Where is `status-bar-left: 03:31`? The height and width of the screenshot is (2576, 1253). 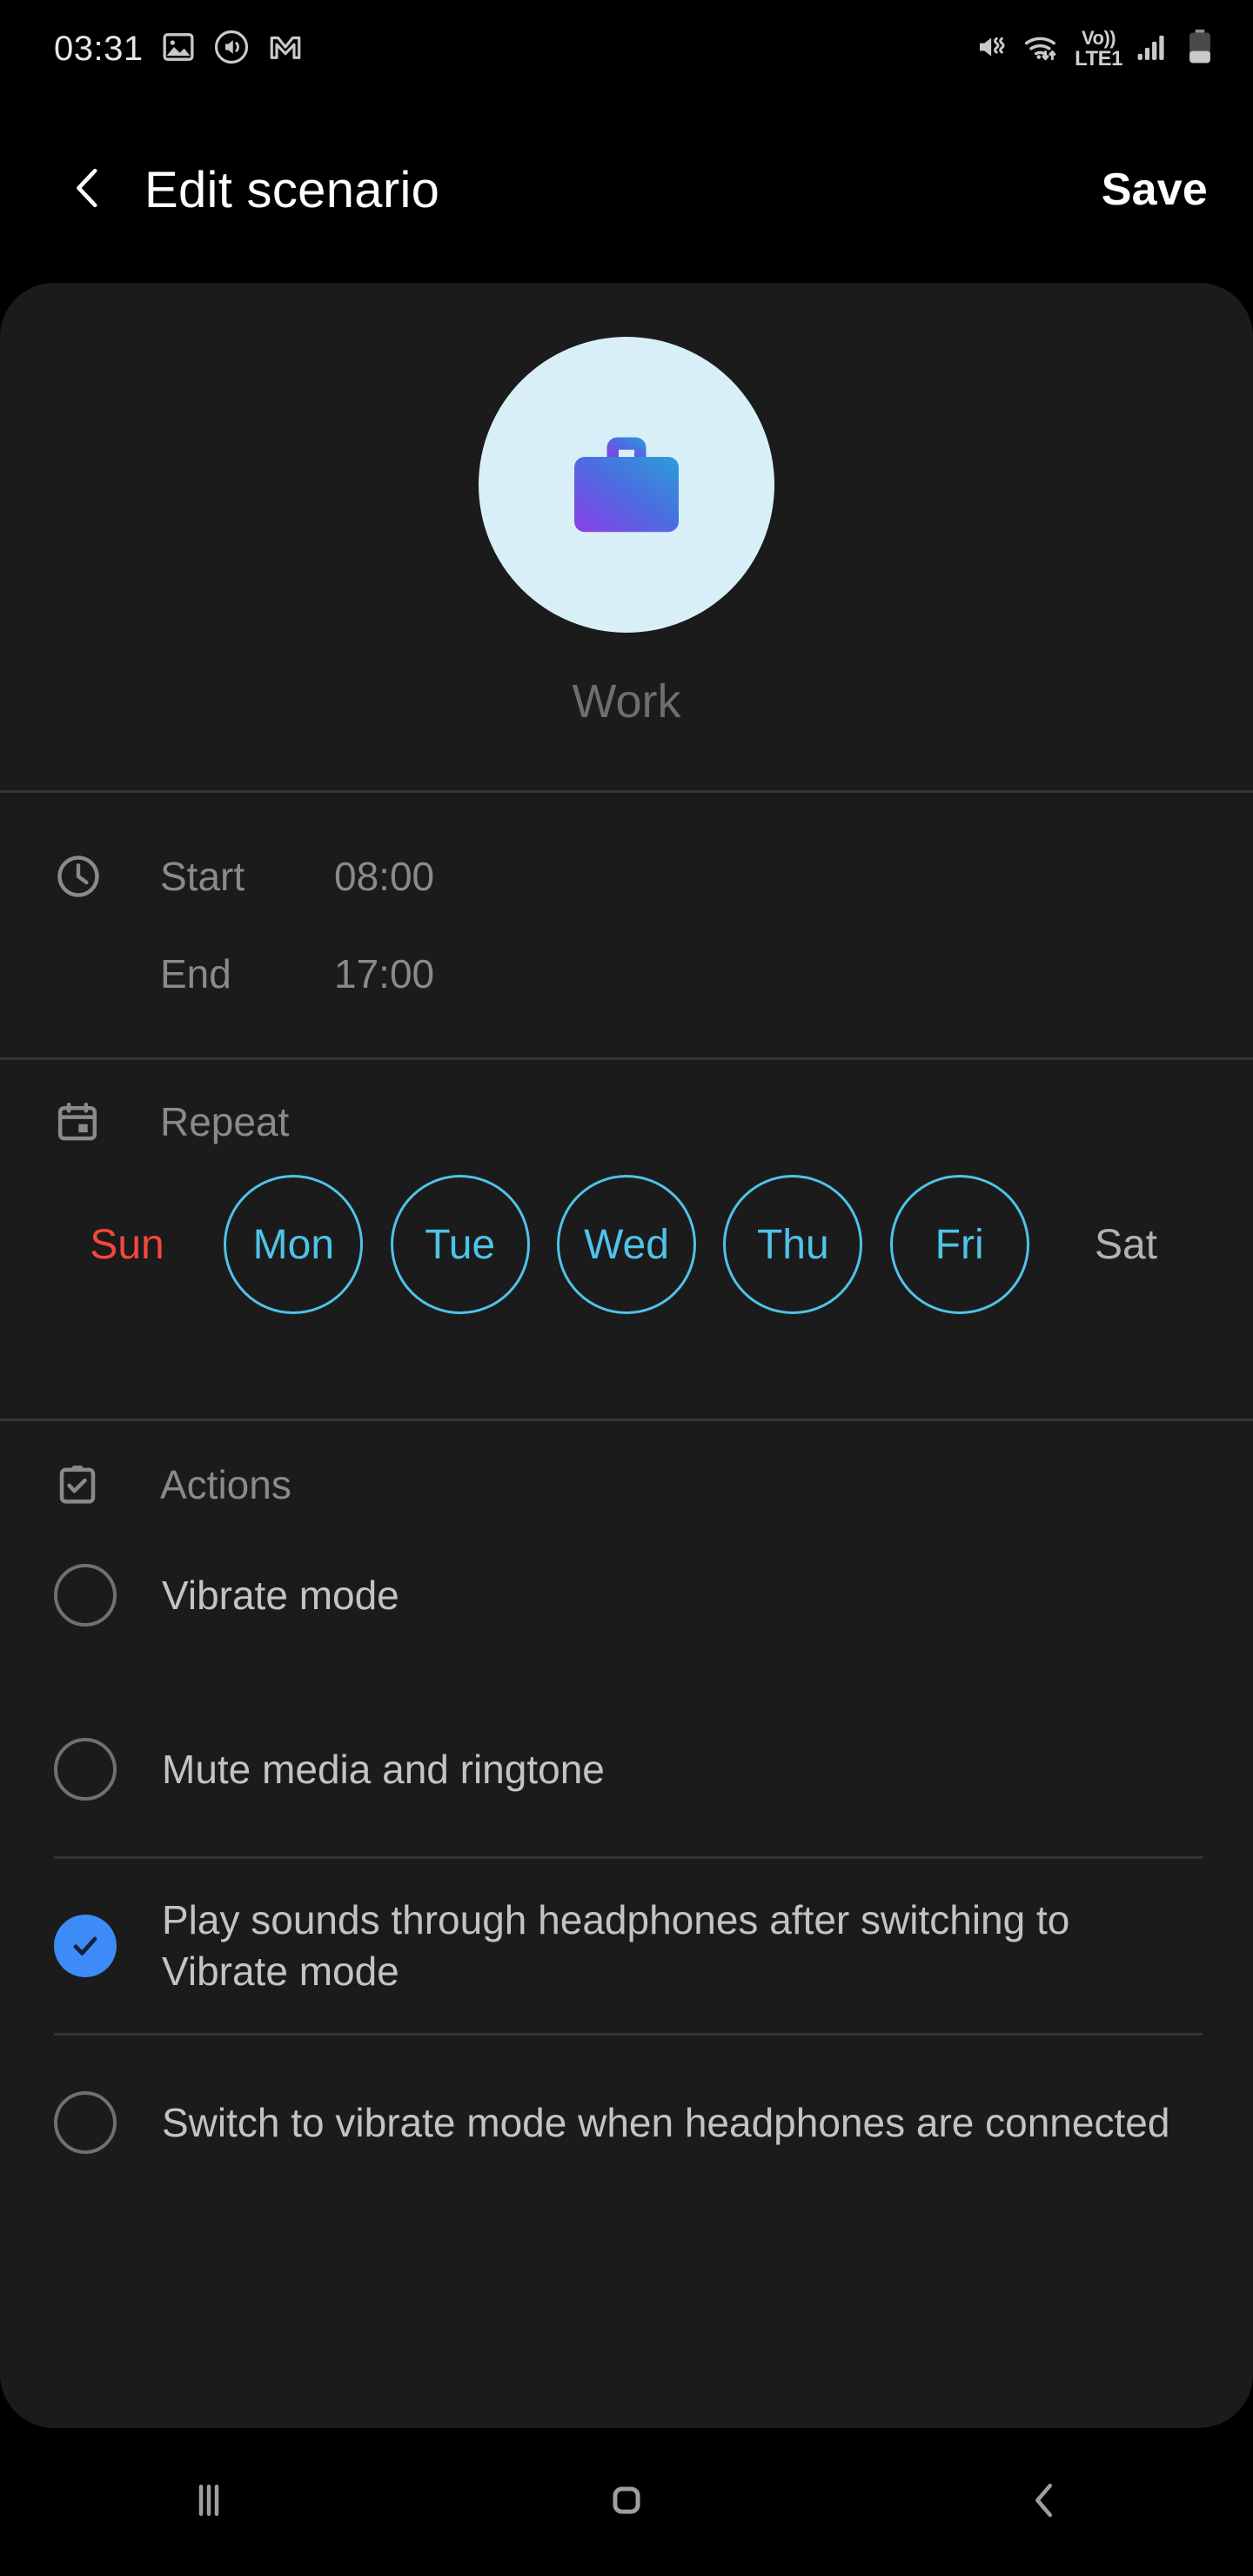
status-bar-left: 03:31 is located at coordinates (179, 49).